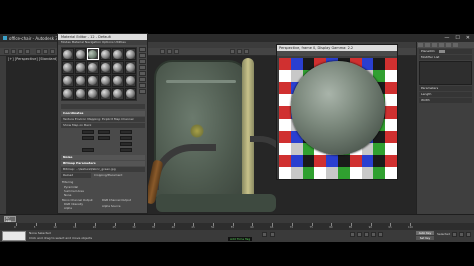 This screenshot has height=266, width=474. What do you see at coordinates (142, 85) in the screenshot?
I see `options-icon` at bounding box center [142, 85].